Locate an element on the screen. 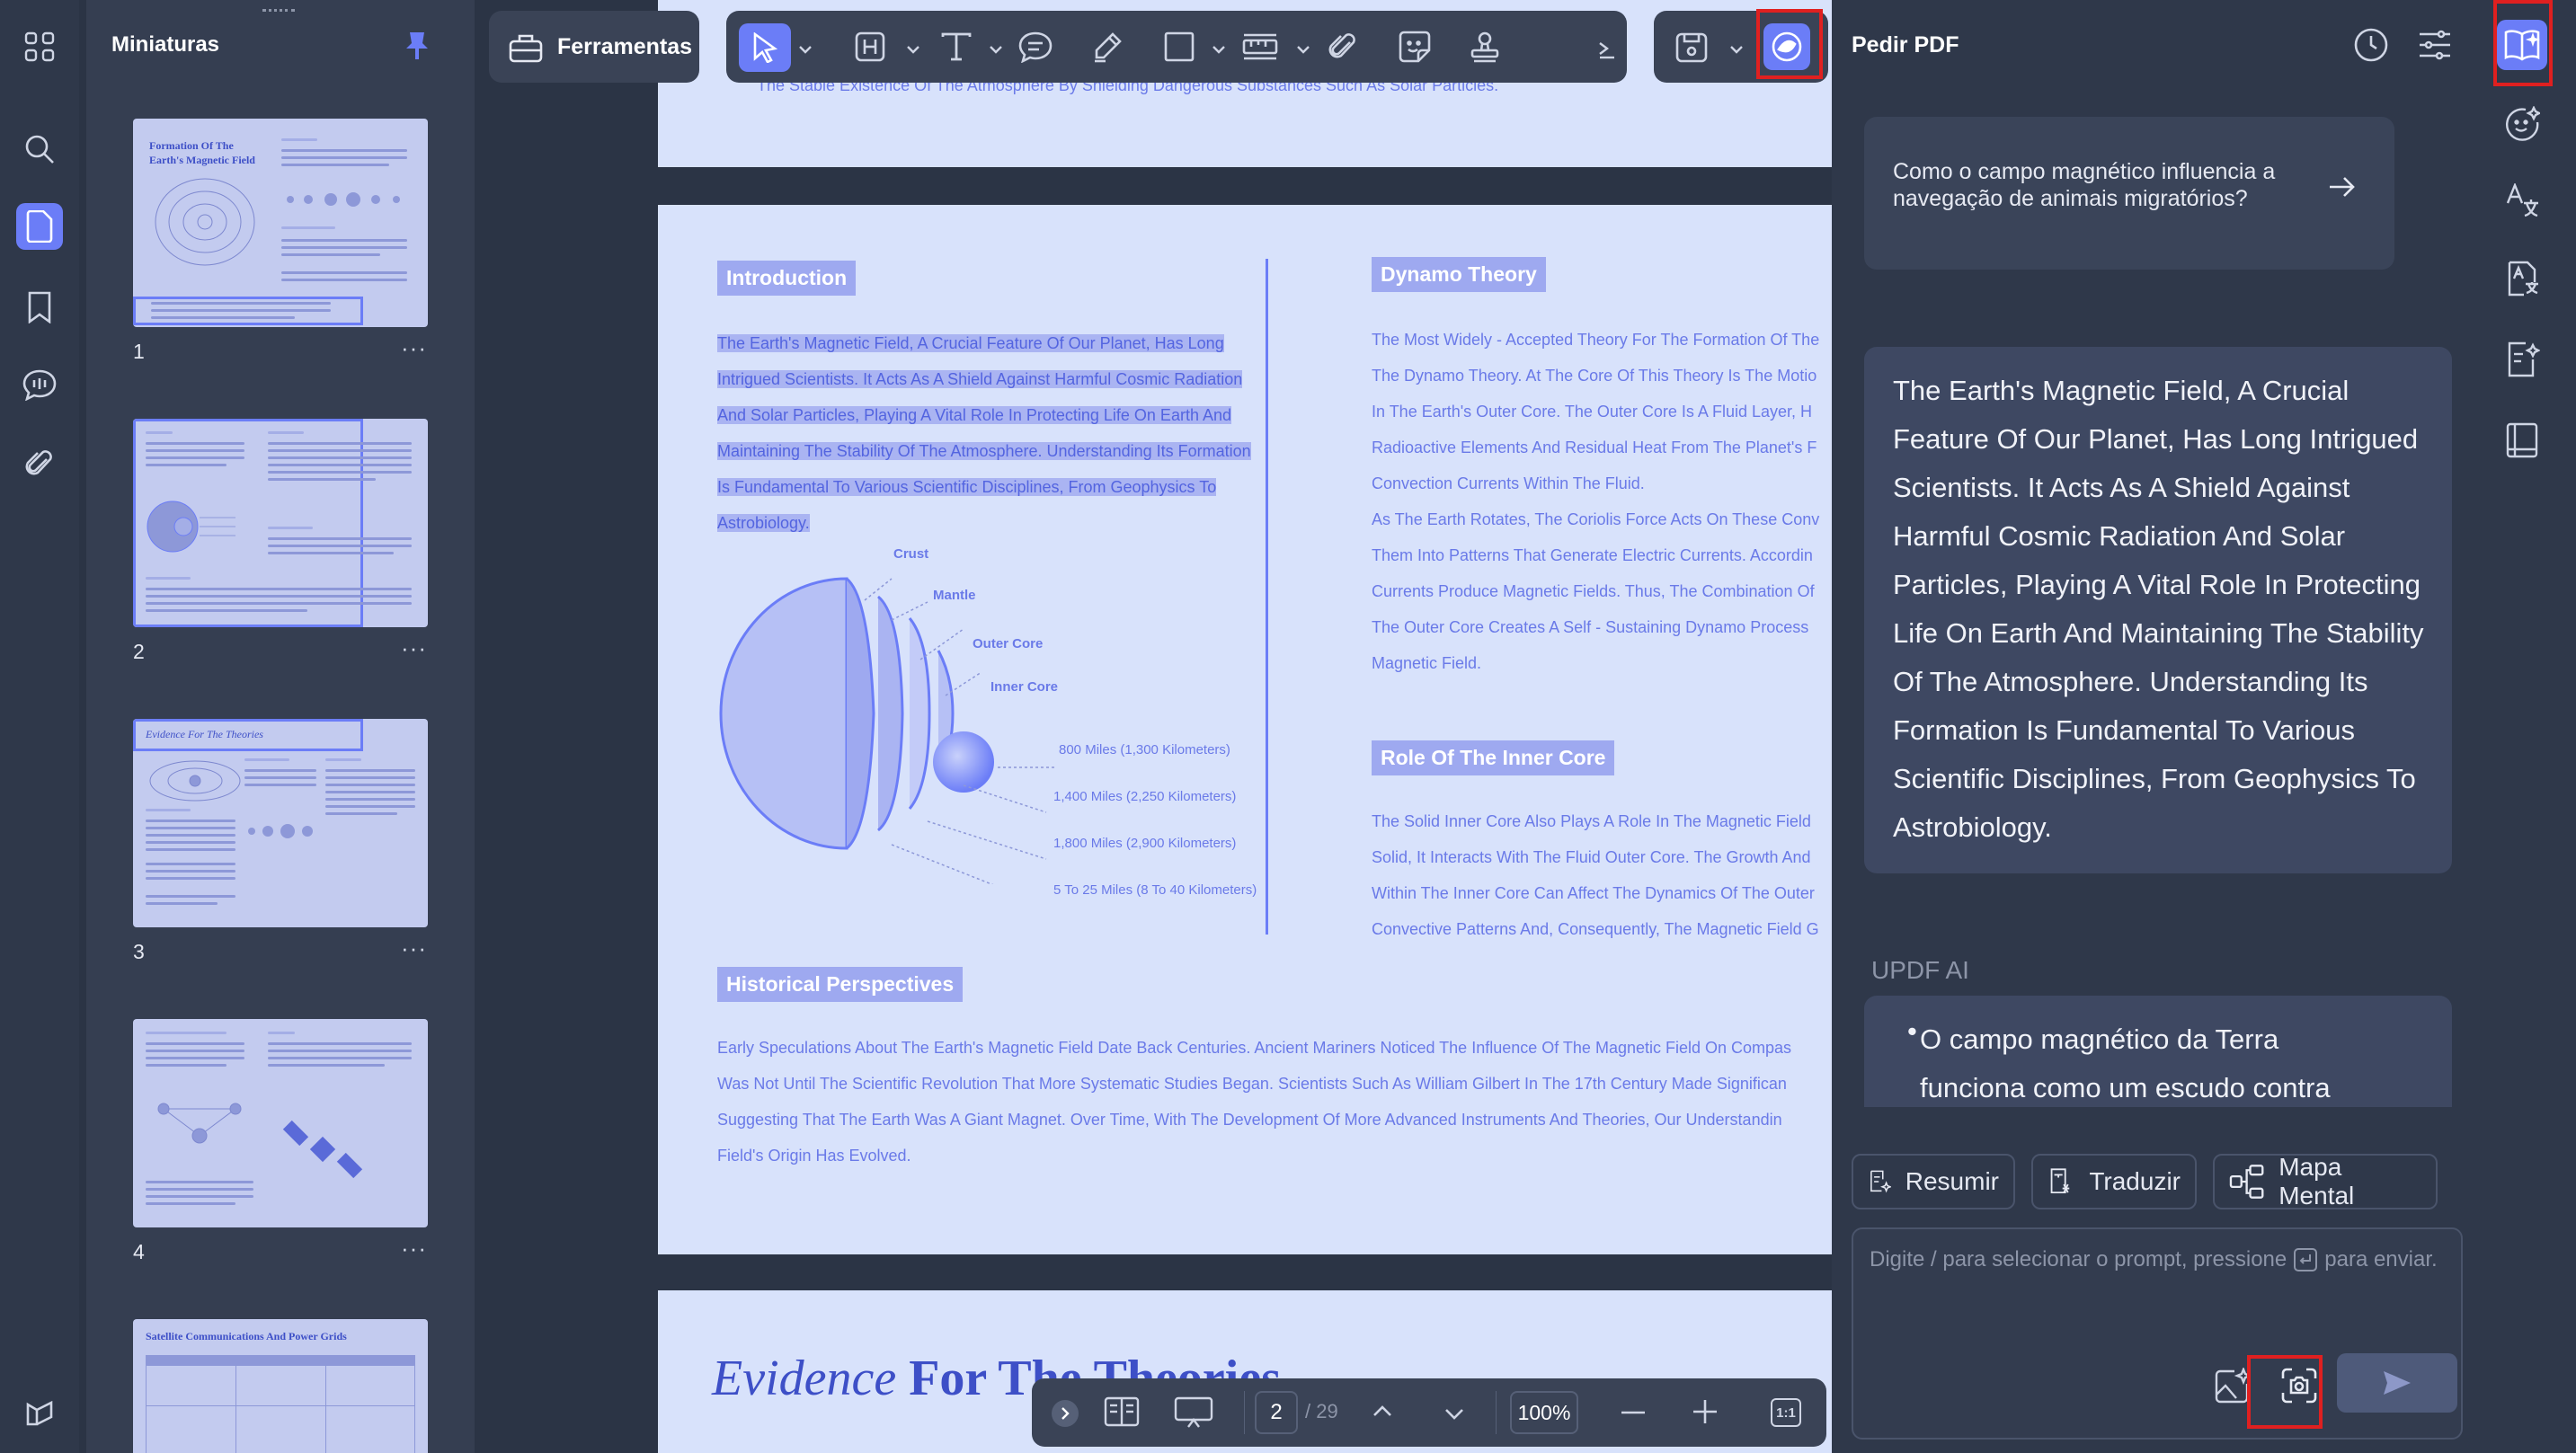 This screenshot has width=2576, height=1453. earth-layers-thumb is located at coordinates (191, 527).